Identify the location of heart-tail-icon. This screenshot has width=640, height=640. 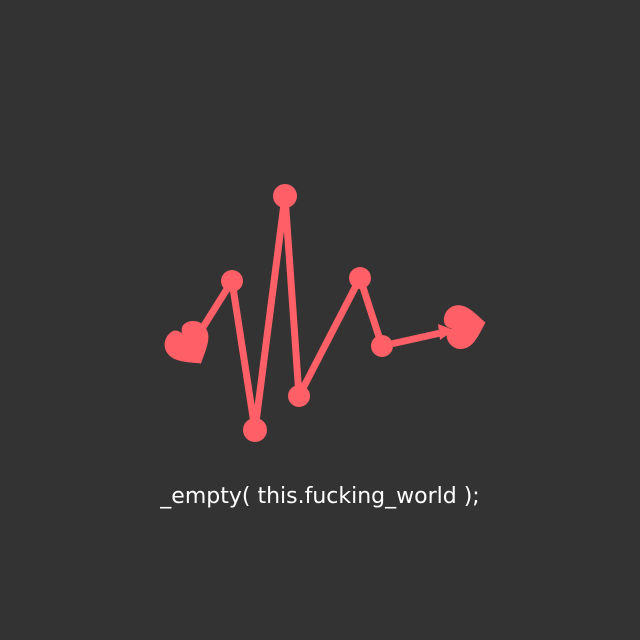
(186, 342).